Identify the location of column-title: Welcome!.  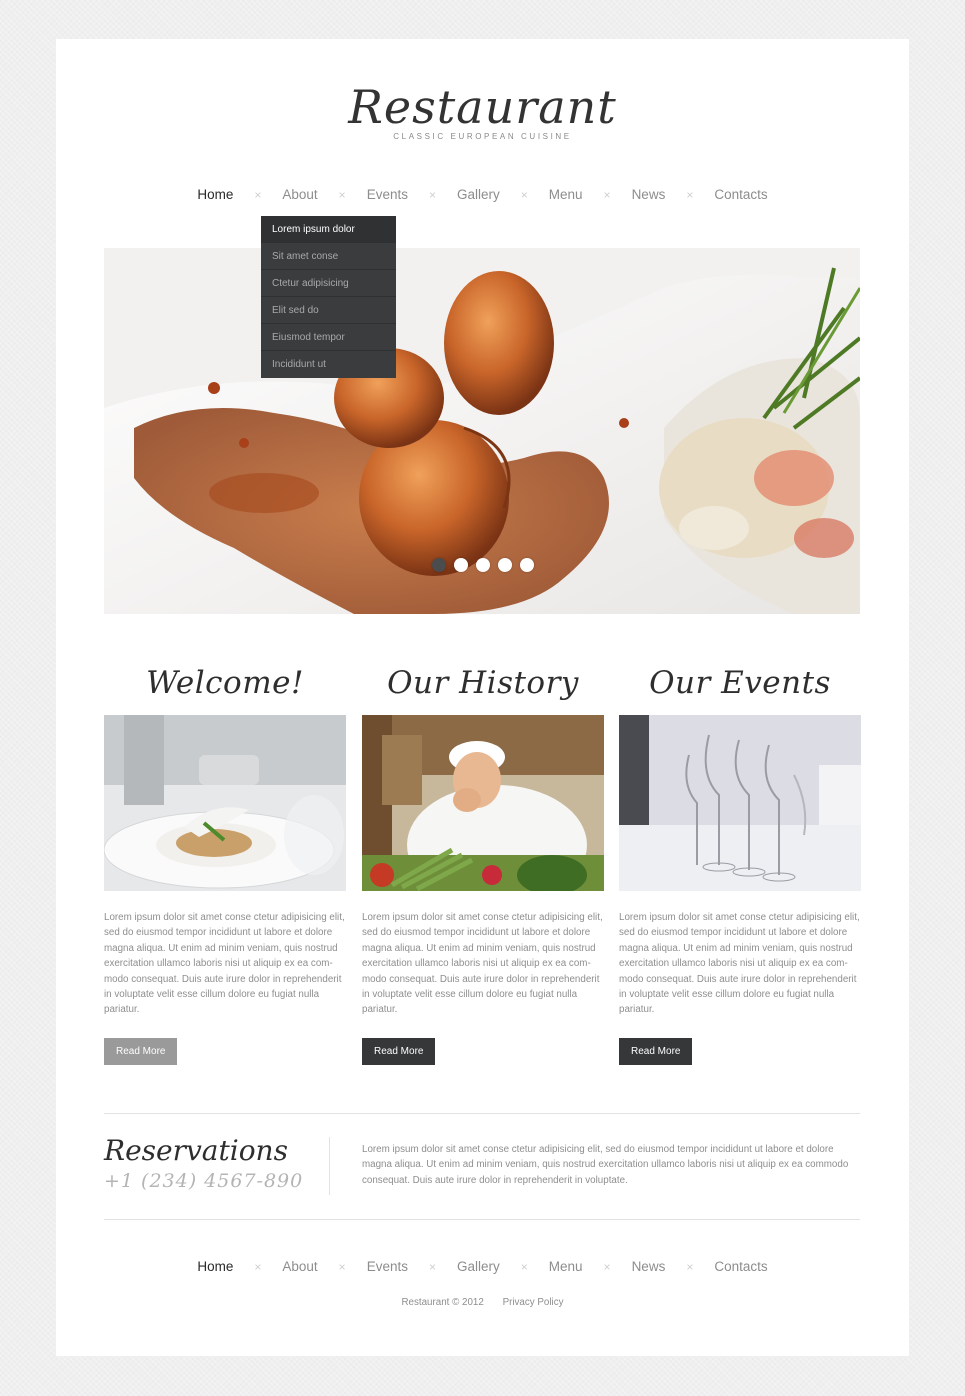
(225, 683).